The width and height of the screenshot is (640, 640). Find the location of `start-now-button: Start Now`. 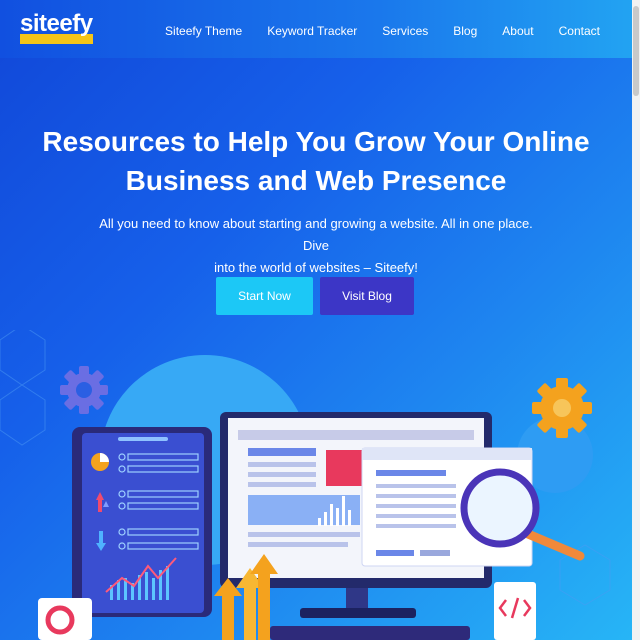

start-now-button: Start Now is located at coordinates (264, 296).